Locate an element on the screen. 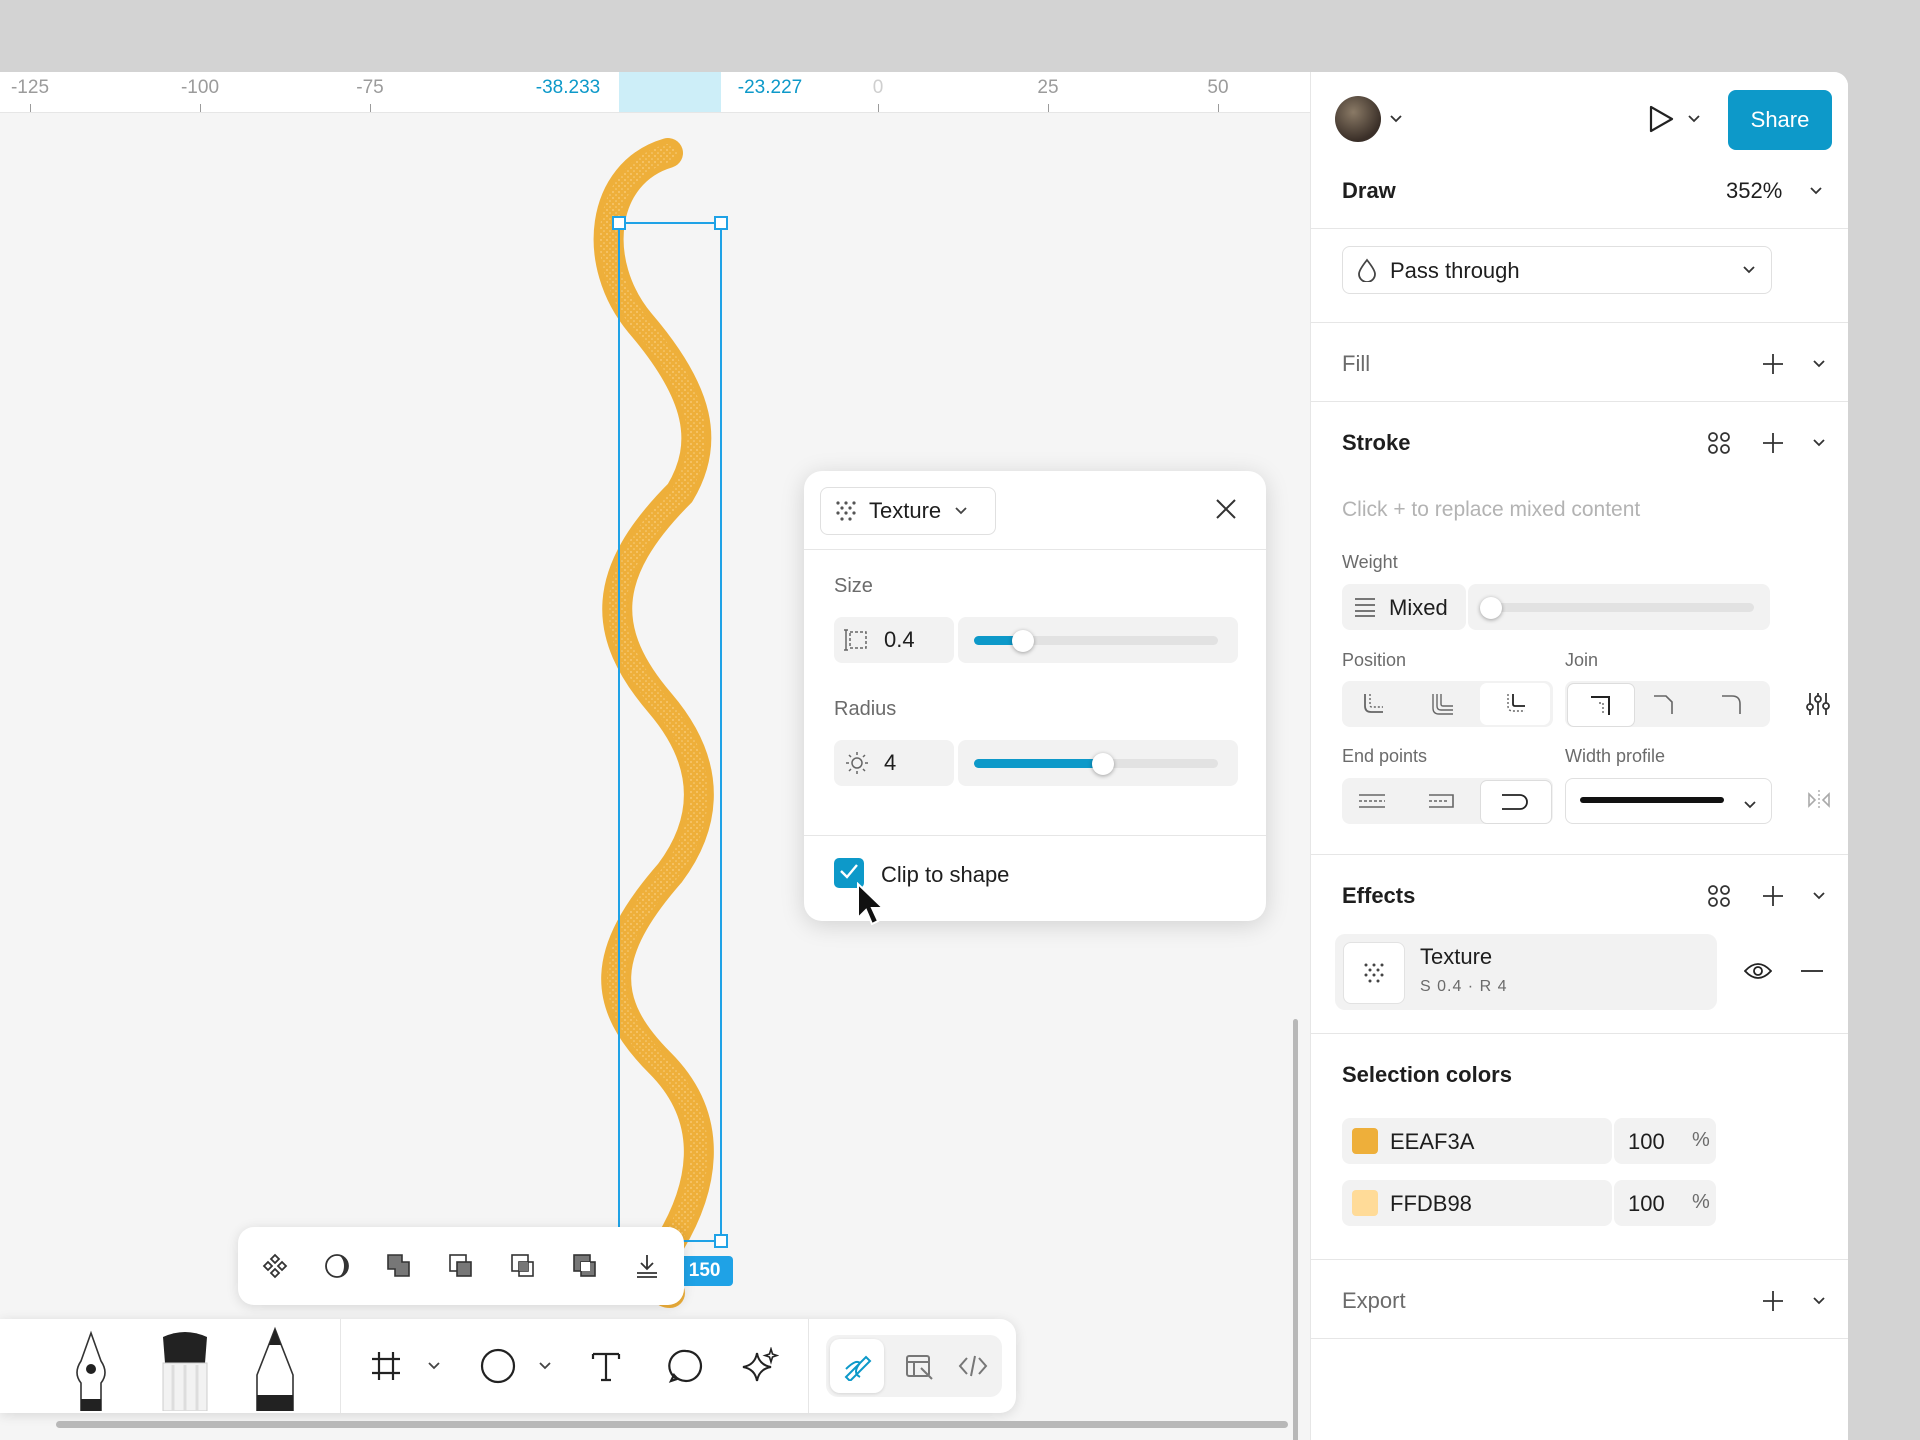 The width and height of the screenshot is (1920, 1440). ellipse-tool-icon is located at coordinates (498, 1366).